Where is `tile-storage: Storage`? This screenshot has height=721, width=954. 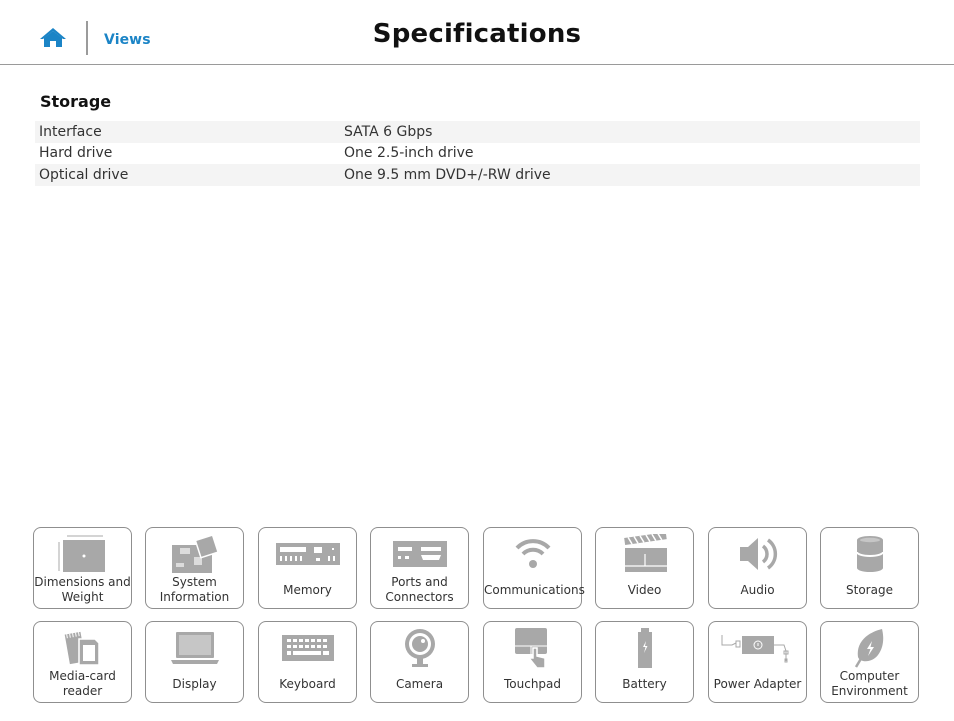
tile-storage: Storage is located at coordinates (869, 568).